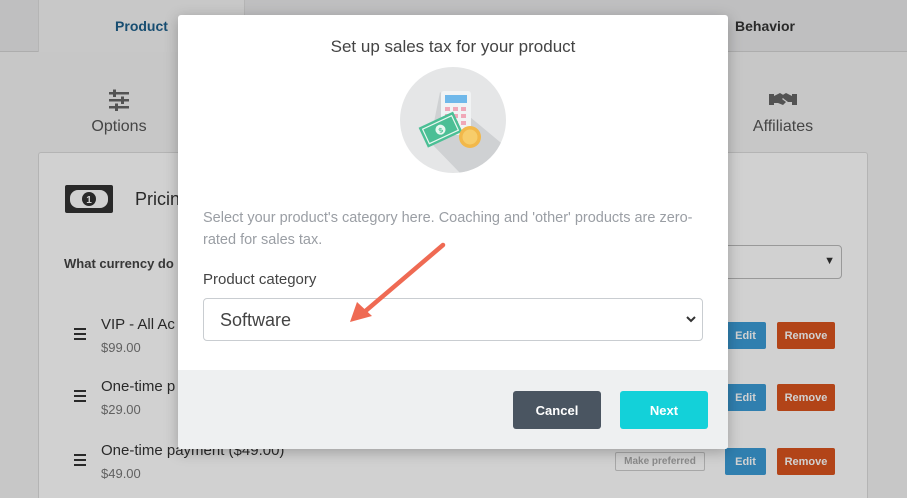  I want to click on calculator-cash-icon: $, so click(453, 120).